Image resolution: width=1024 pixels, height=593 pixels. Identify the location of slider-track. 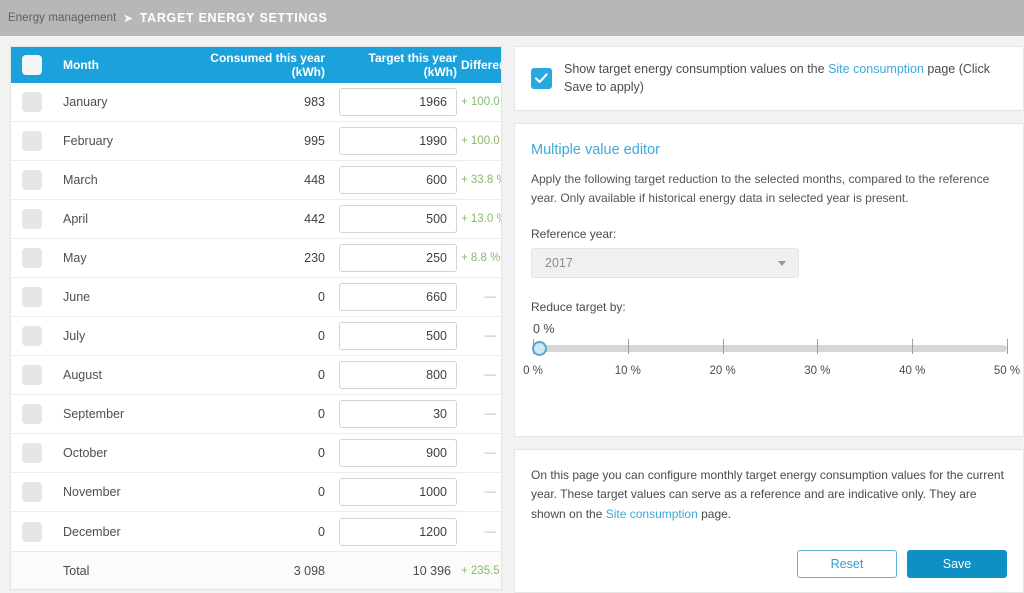
(770, 349).